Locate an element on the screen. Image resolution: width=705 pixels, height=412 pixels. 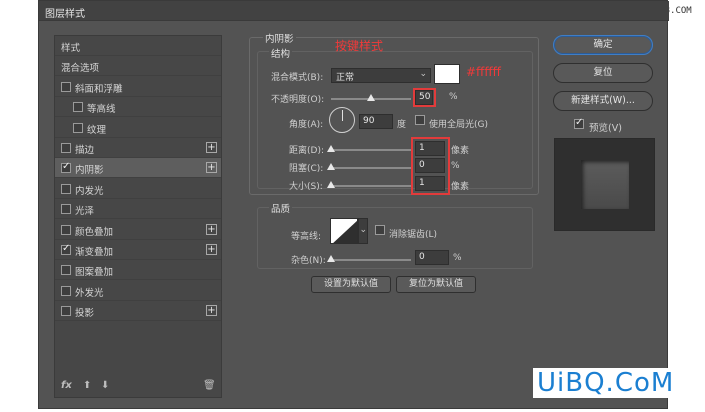
window-title: 图层样式 is located at coordinates (65, 14).